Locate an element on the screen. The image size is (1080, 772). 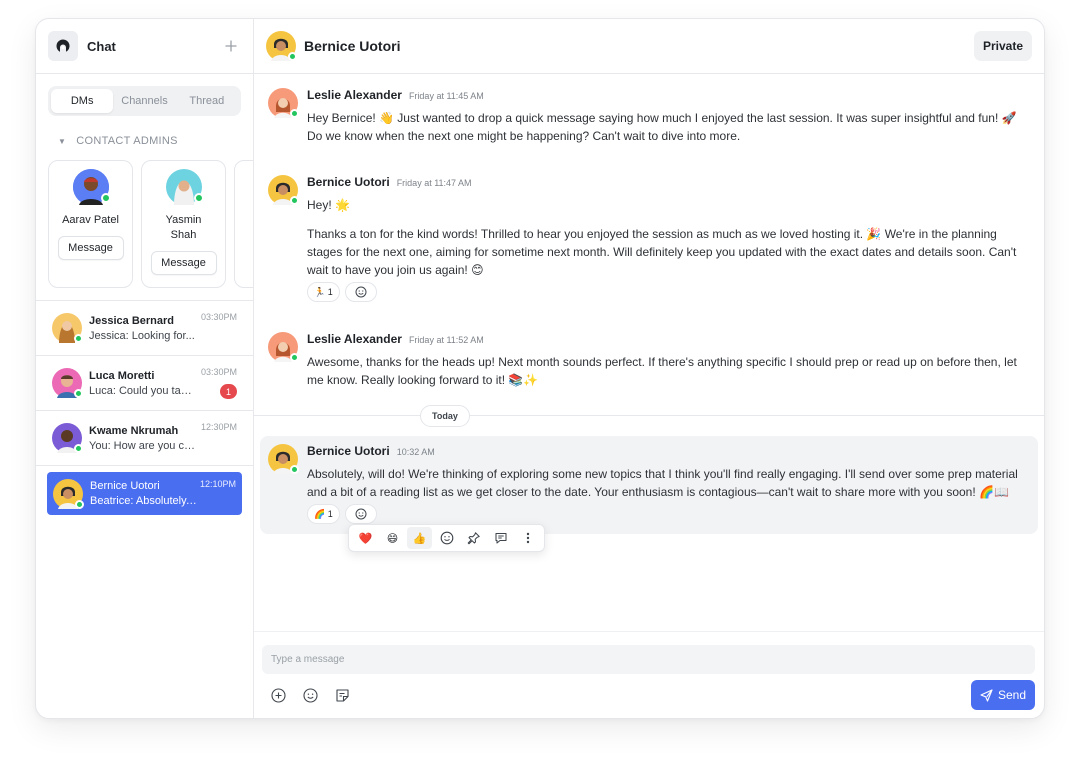
message-hover-toolbar: ❤️ 😄 👍 is located at coordinates (446, 538).